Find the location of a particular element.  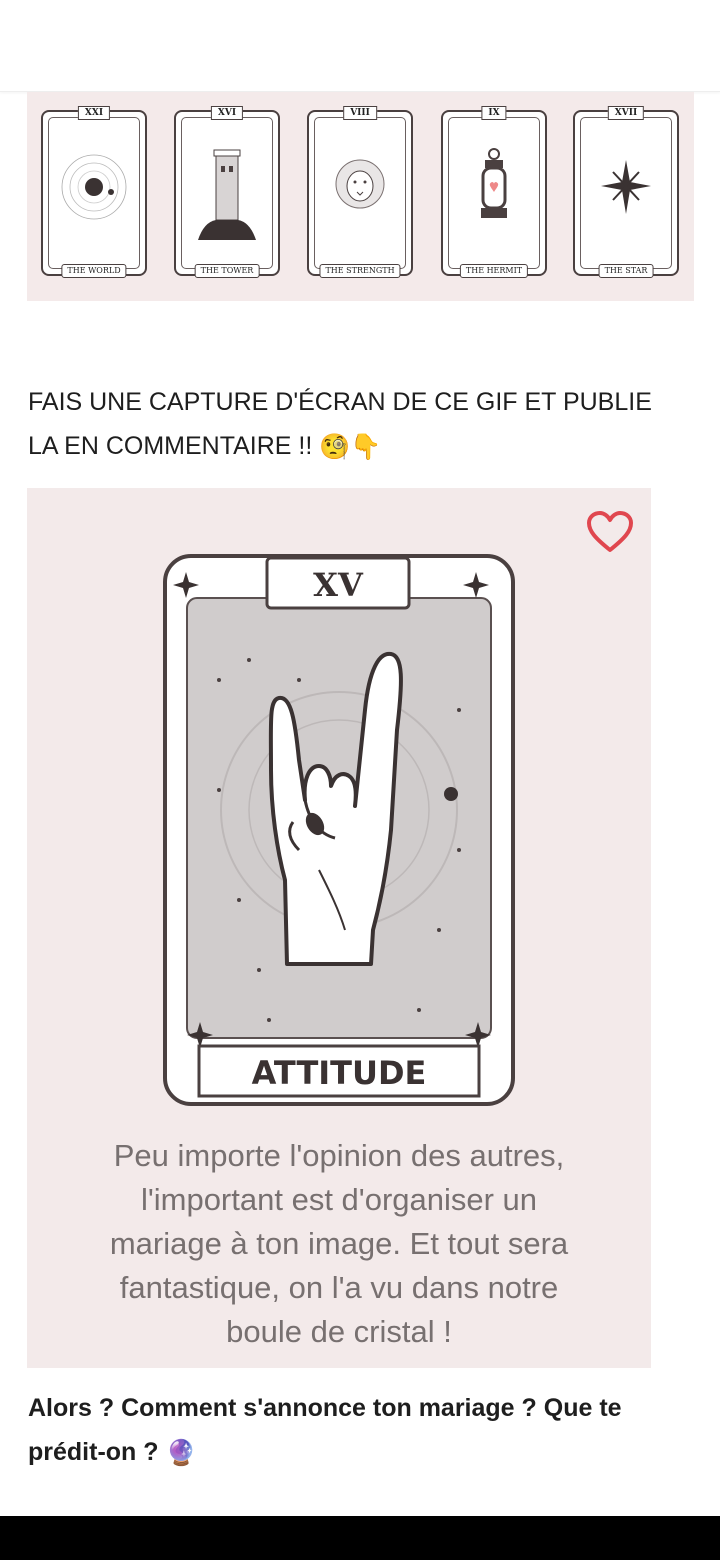

card-number: XXI is located at coordinates (94, 113).